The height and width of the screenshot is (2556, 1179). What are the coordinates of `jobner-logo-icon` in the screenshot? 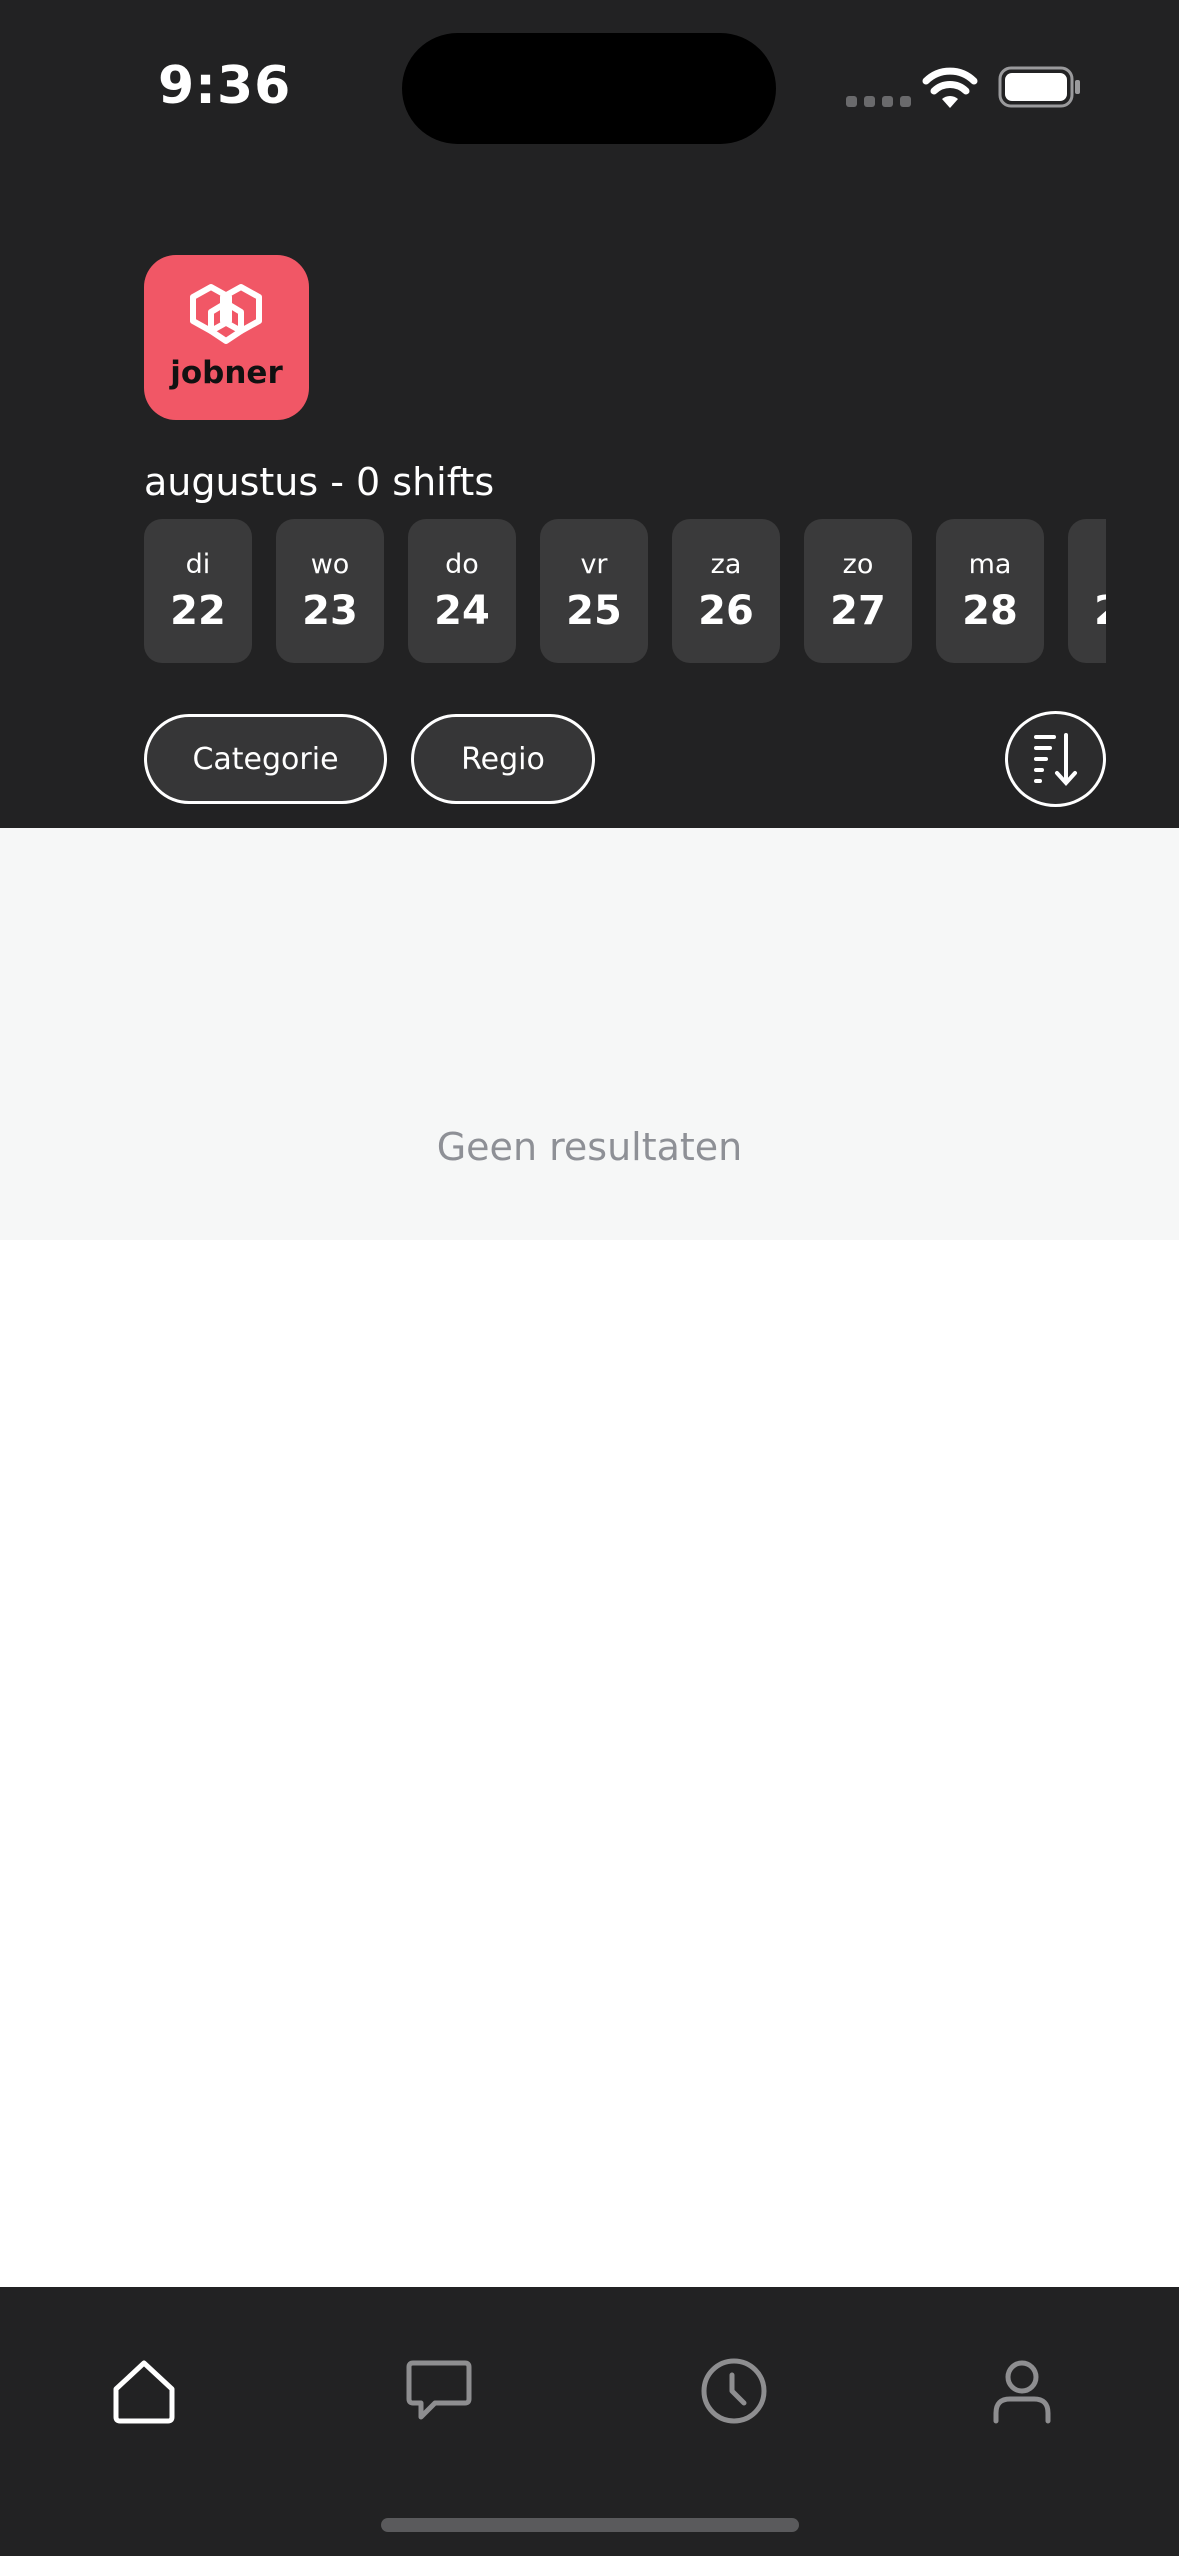 It's located at (226, 314).